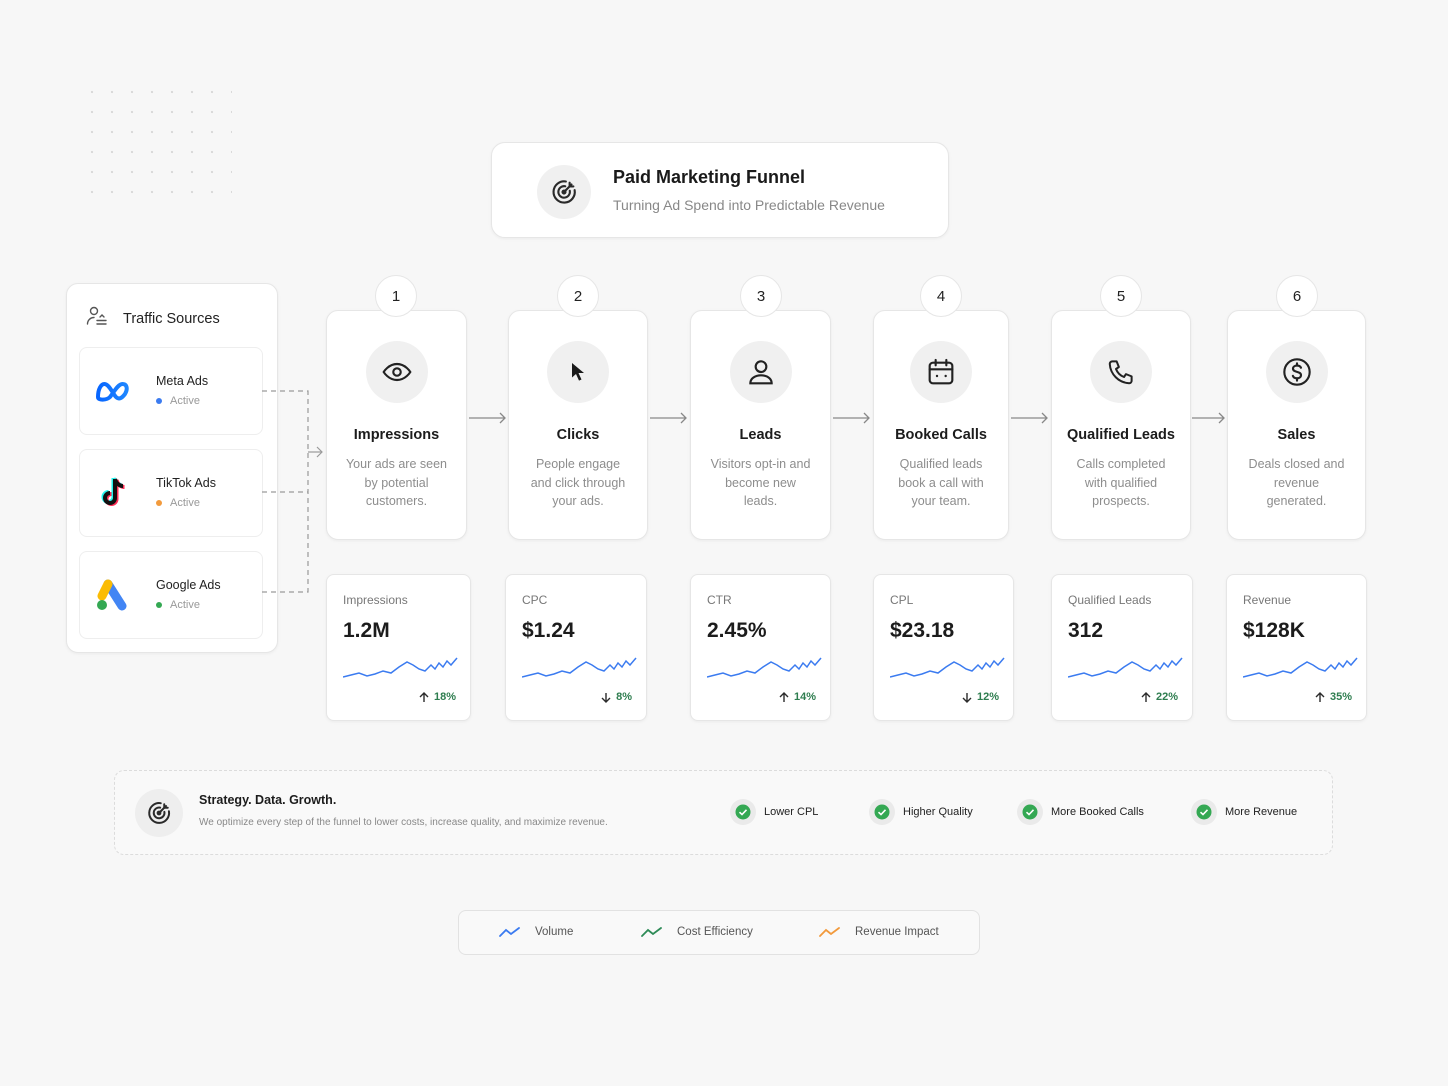  I want to click on page-title: Paid Marketing Funnel, so click(709, 177).